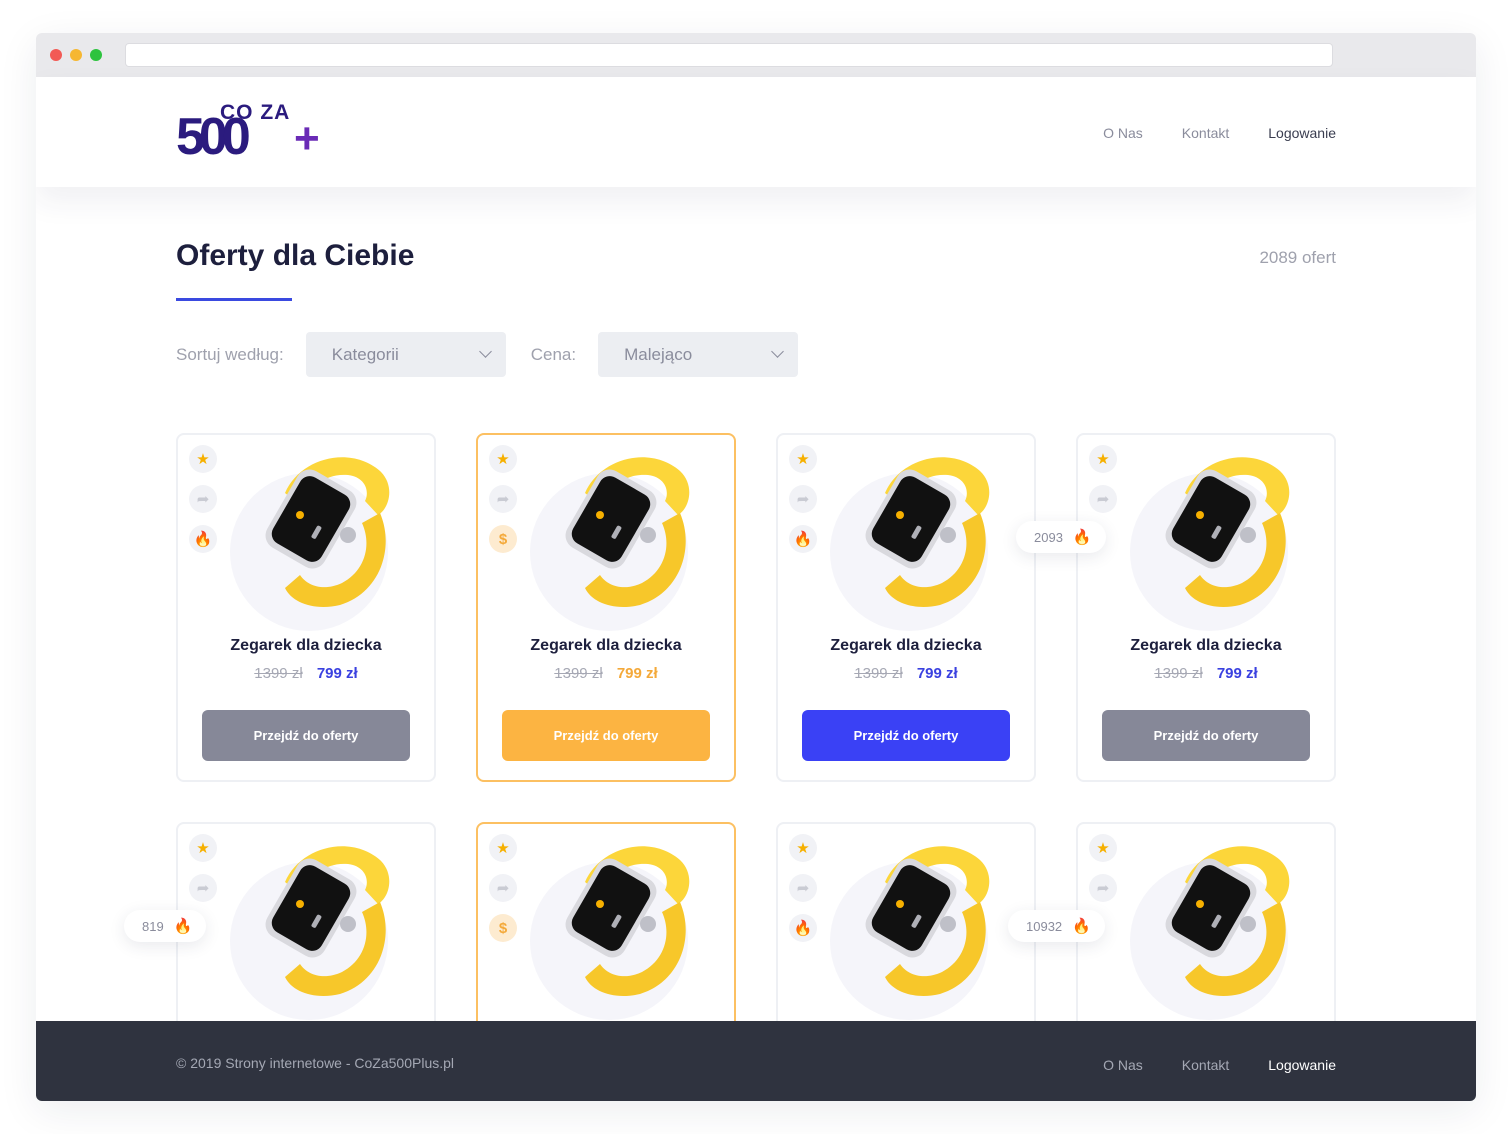 The width and height of the screenshot is (1512, 1134). What do you see at coordinates (1048, 537) in the screenshot?
I see `hot-count: 2093` at bounding box center [1048, 537].